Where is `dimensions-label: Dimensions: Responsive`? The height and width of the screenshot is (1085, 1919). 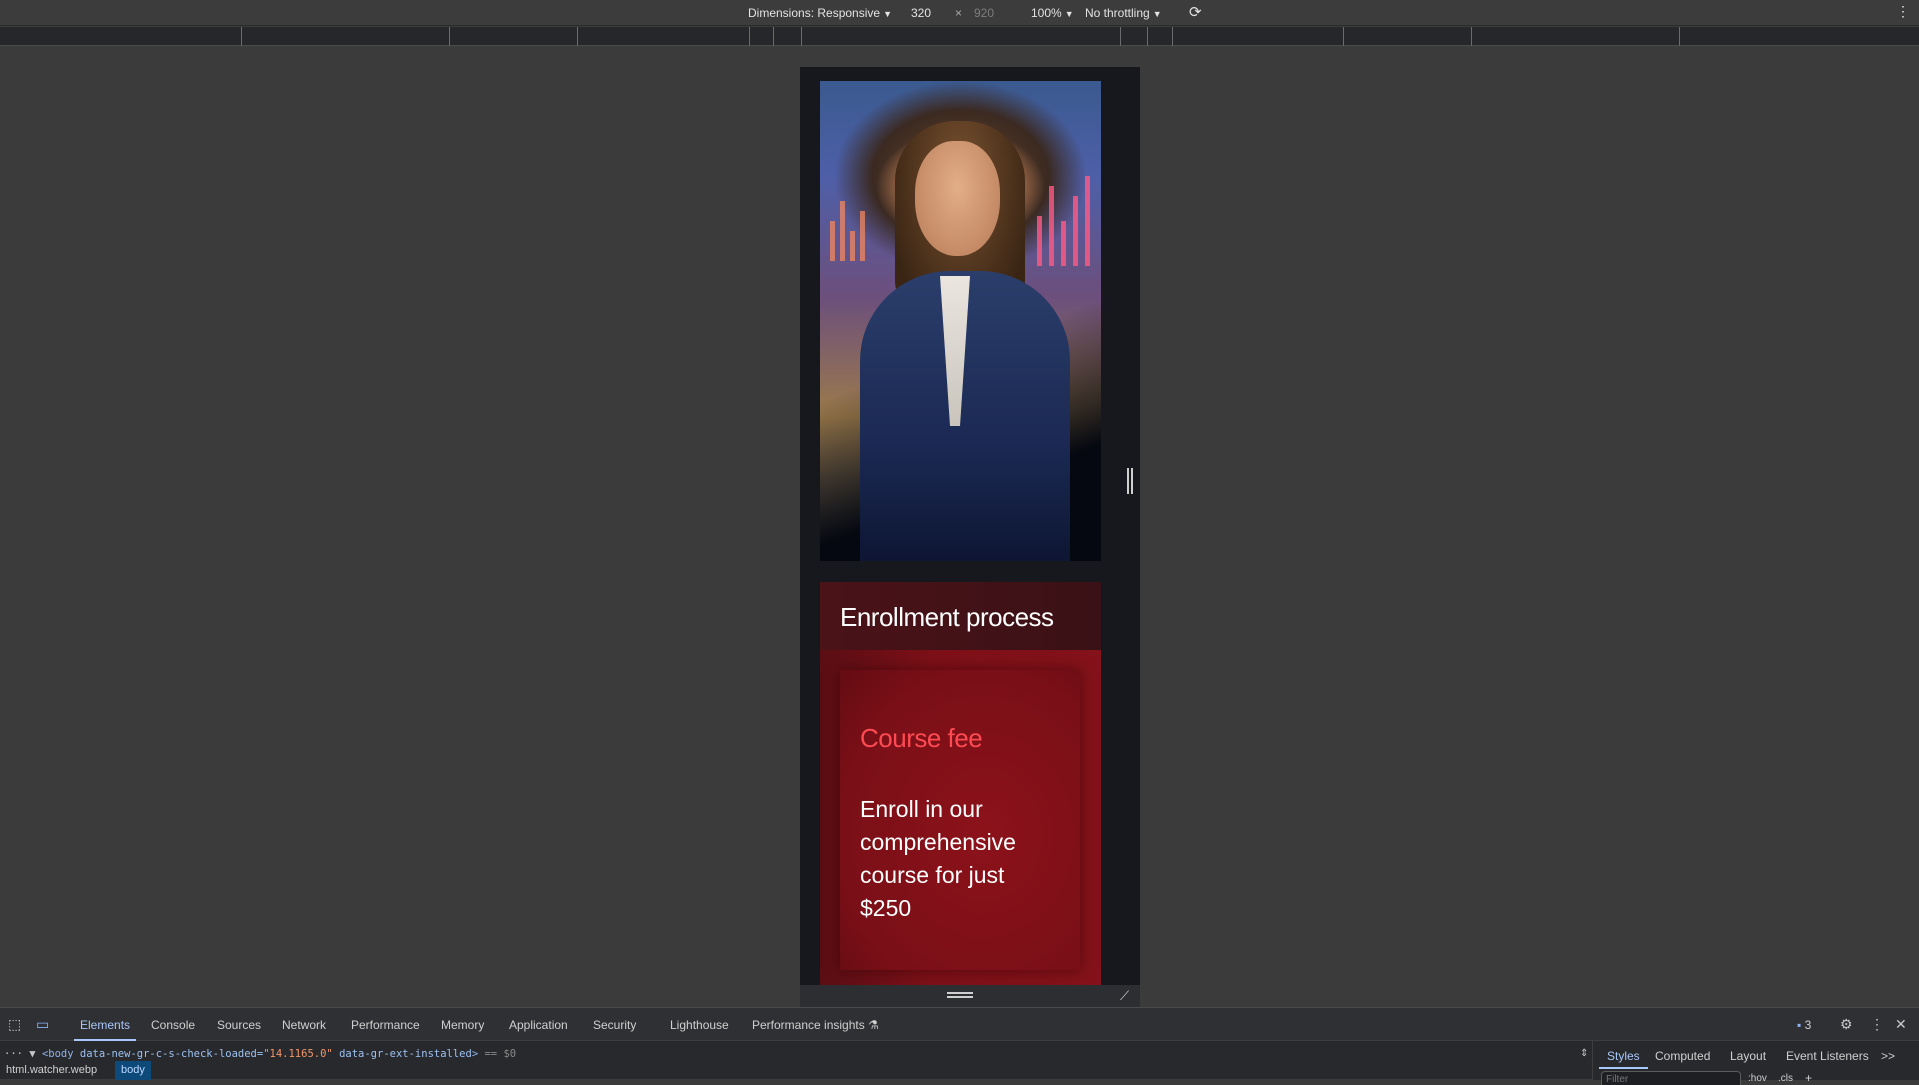 dimensions-label: Dimensions: Responsive is located at coordinates (814, 13).